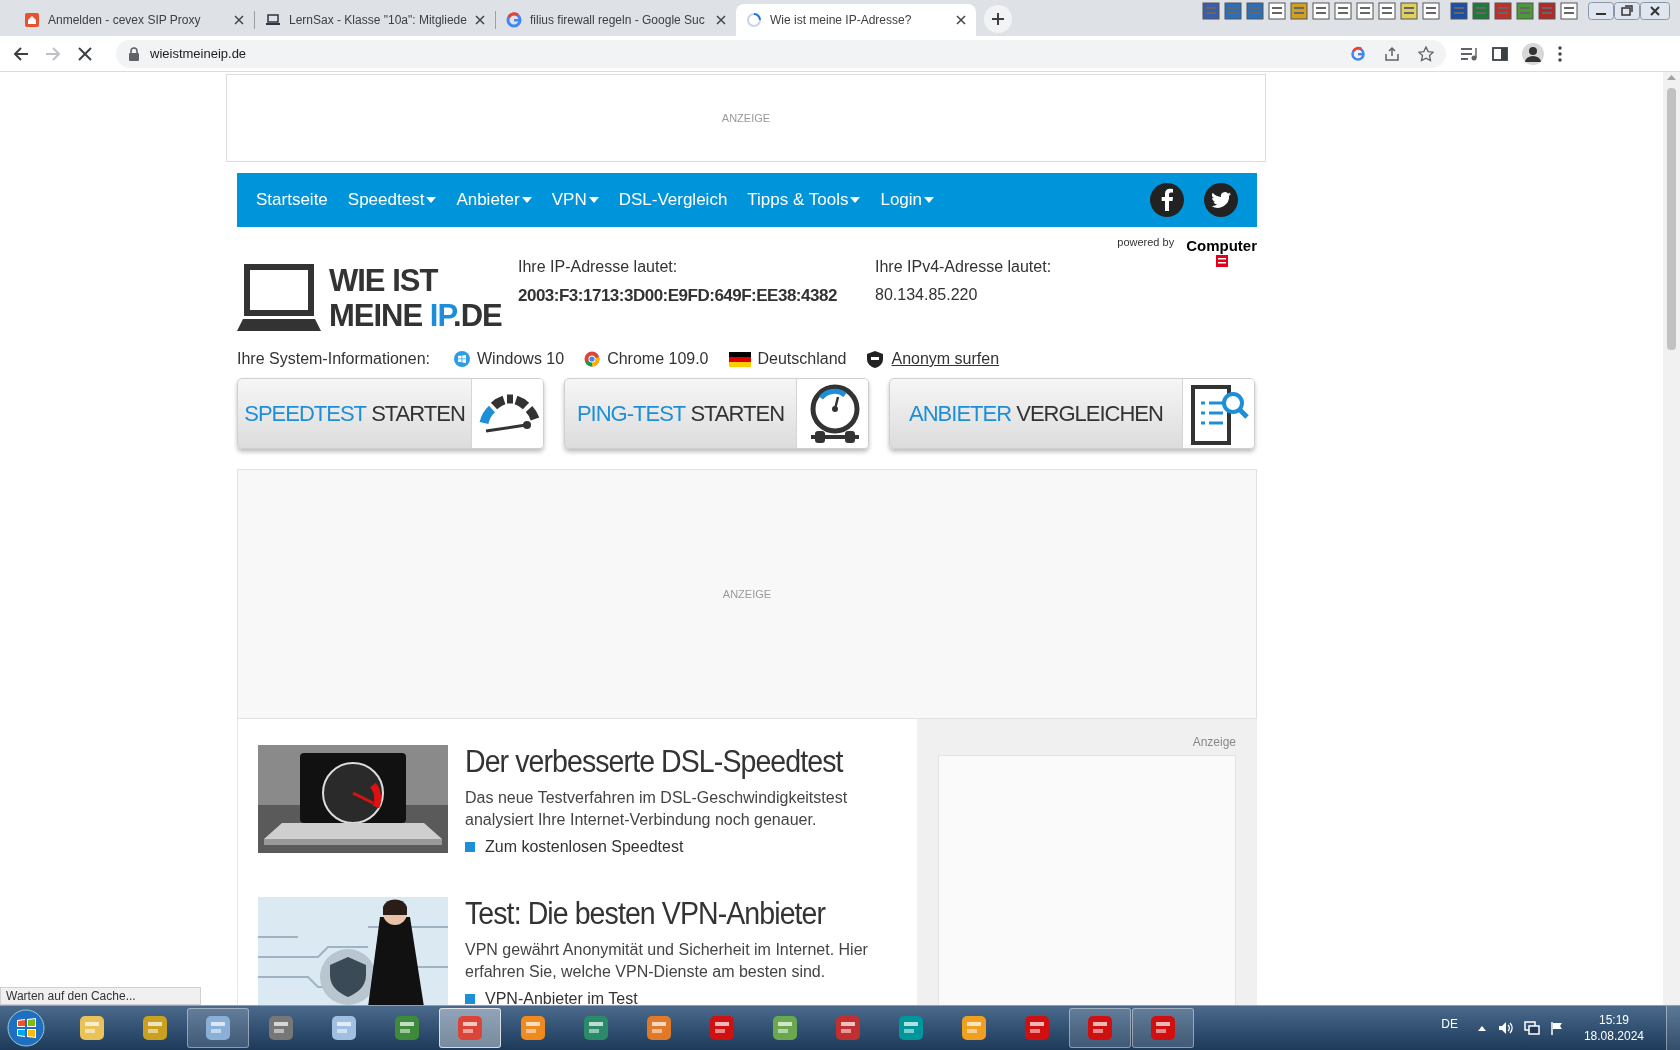  I want to click on star-icon, so click(1426, 53).